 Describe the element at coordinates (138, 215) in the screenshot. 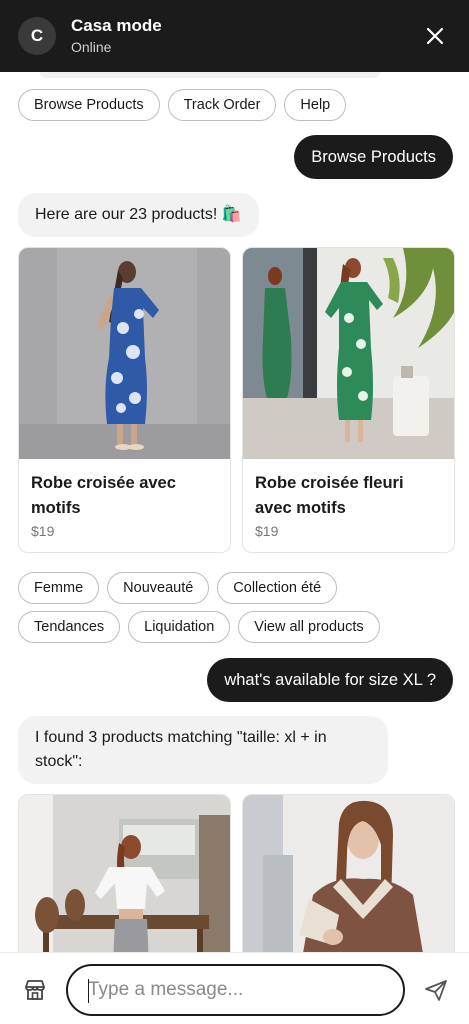

I see `bot-message: Here are our 23 products! 🛍️` at that location.